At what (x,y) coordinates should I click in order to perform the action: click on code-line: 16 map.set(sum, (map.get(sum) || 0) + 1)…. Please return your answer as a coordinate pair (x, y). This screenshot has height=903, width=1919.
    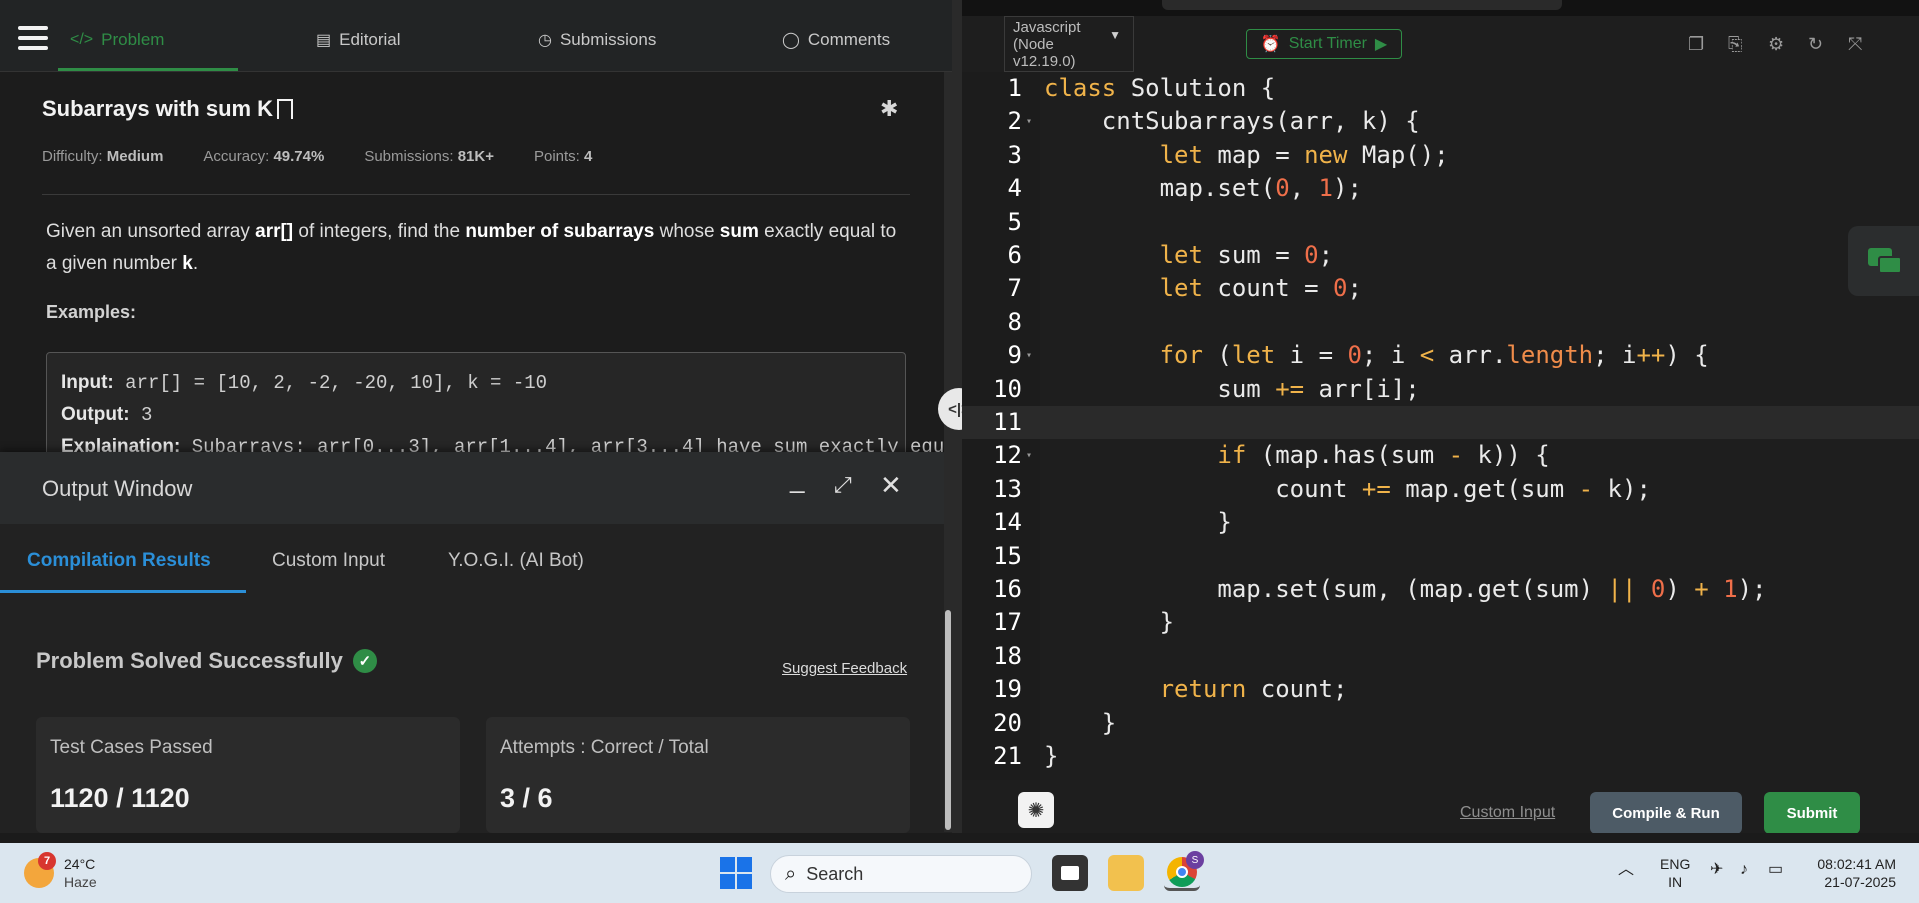
    Looking at the image, I should click on (1380, 589).